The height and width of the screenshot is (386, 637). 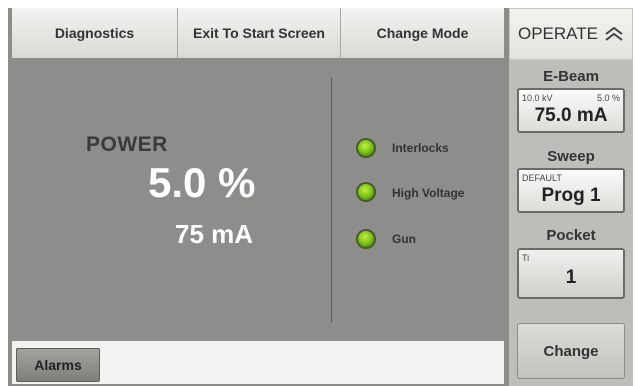 I want to click on exit-to-start-screen-button: Exit To Start Screen, so click(x=259, y=33).